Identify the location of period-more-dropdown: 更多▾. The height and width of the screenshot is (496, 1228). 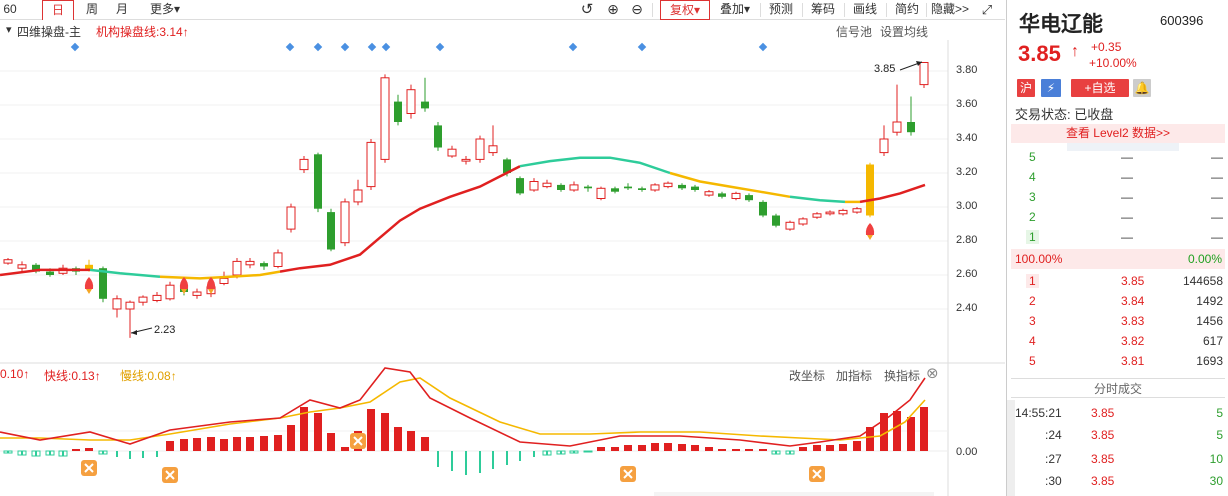
(165, 10).